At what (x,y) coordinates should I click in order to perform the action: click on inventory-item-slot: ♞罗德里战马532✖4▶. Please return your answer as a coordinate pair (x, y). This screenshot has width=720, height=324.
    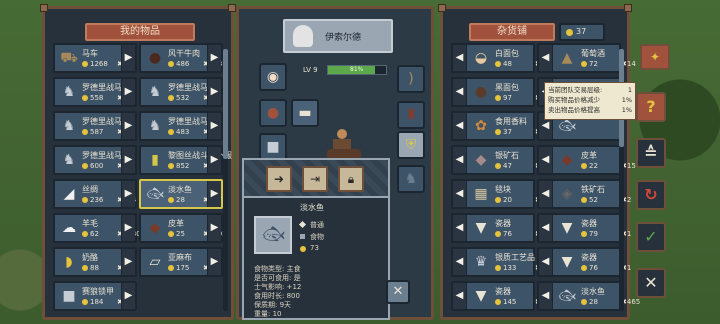
    Looking at the image, I should click on (181, 92).